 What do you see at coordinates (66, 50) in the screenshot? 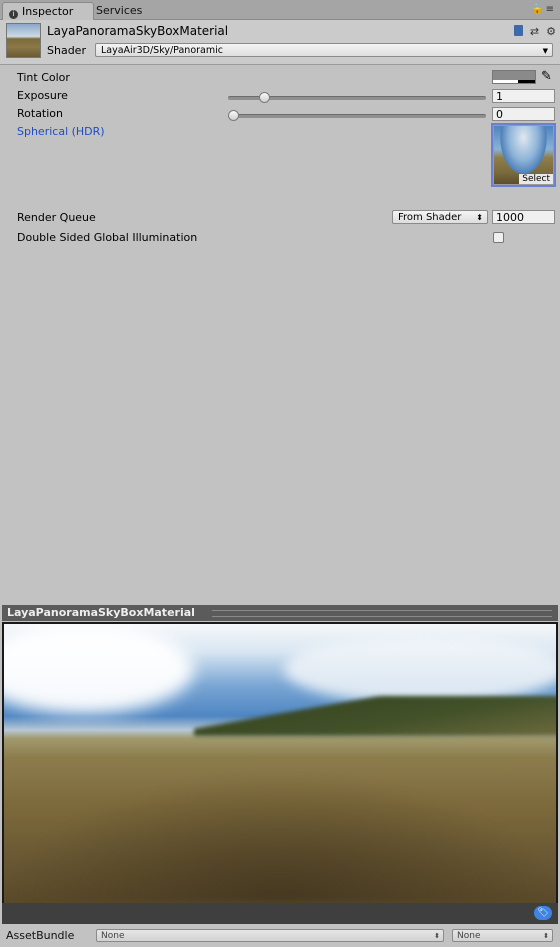
I see `shader-label: Shader` at bounding box center [66, 50].